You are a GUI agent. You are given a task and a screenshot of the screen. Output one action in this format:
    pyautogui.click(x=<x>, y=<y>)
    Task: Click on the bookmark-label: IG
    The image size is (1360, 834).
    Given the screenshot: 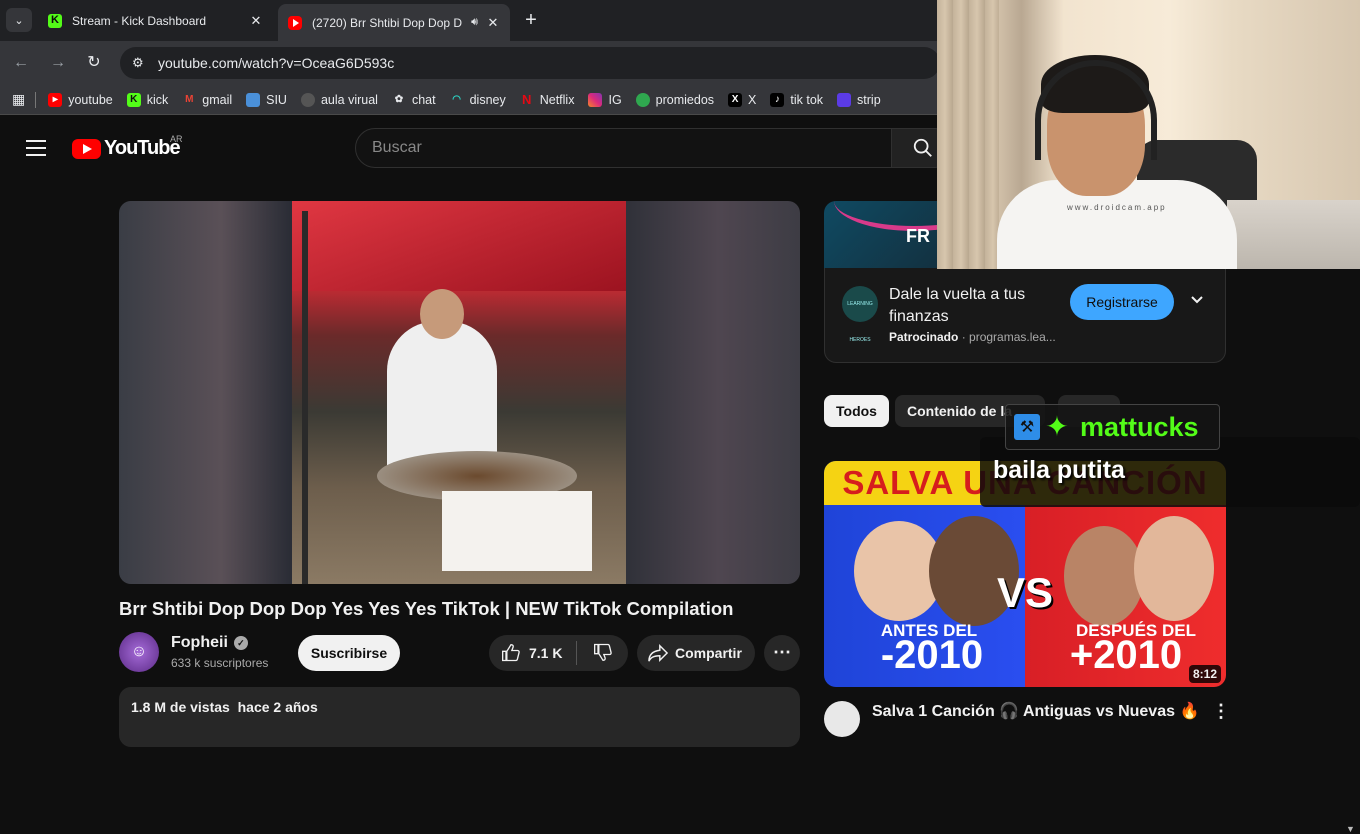 What is the action you would take?
    pyautogui.click(x=615, y=99)
    